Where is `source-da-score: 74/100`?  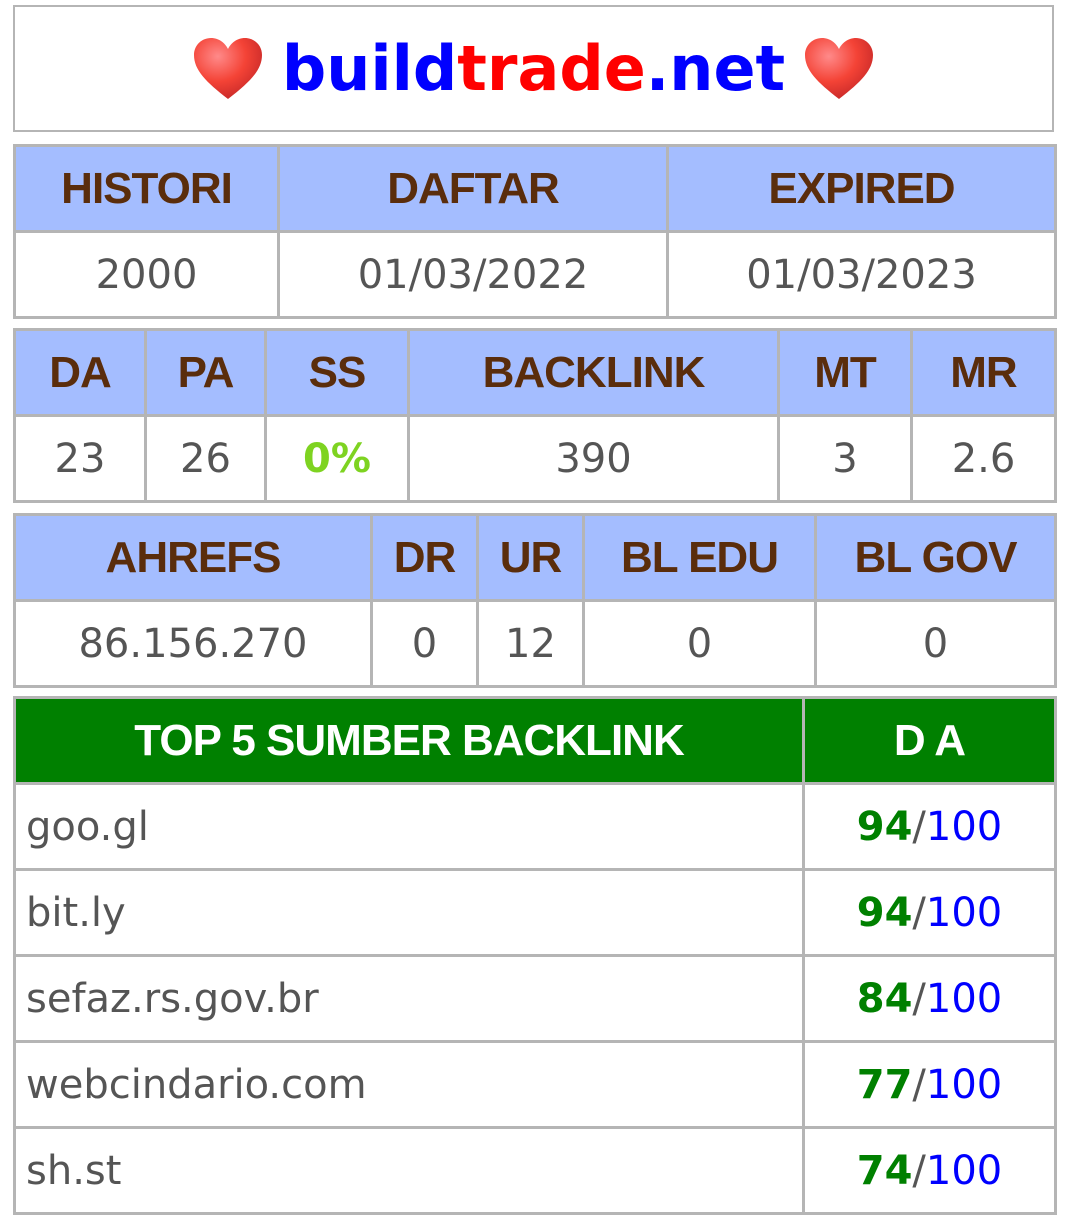 source-da-score: 74/100 is located at coordinates (929, 1170).